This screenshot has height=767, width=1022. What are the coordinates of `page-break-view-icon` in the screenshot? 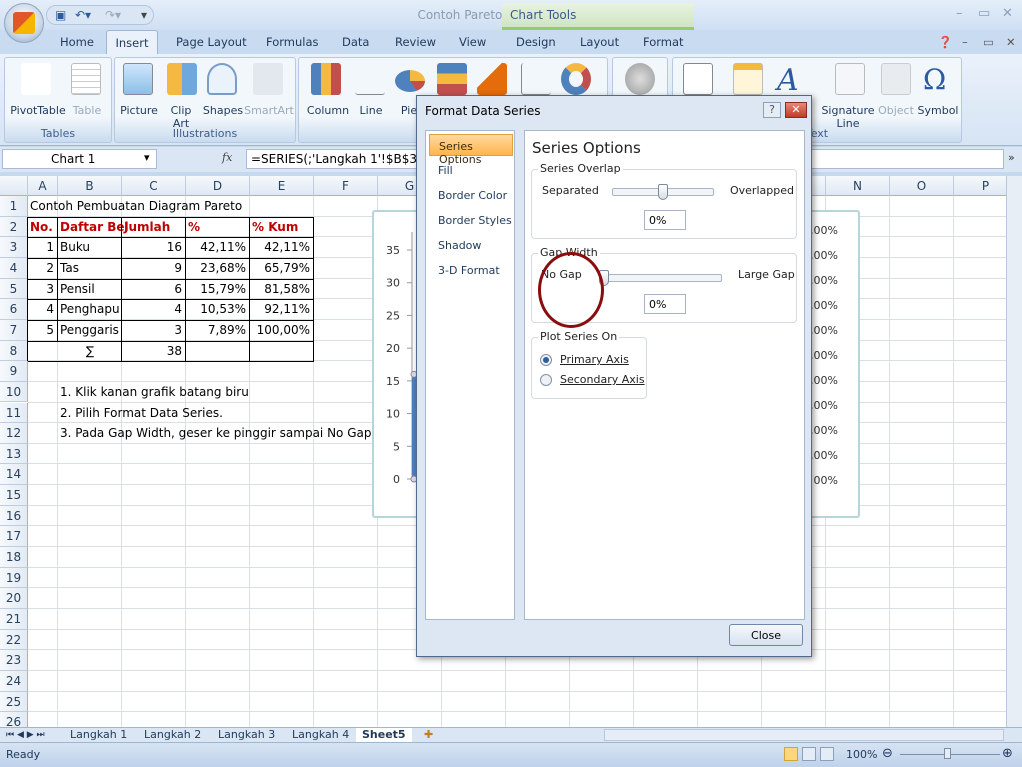 It's located at (827, 754).